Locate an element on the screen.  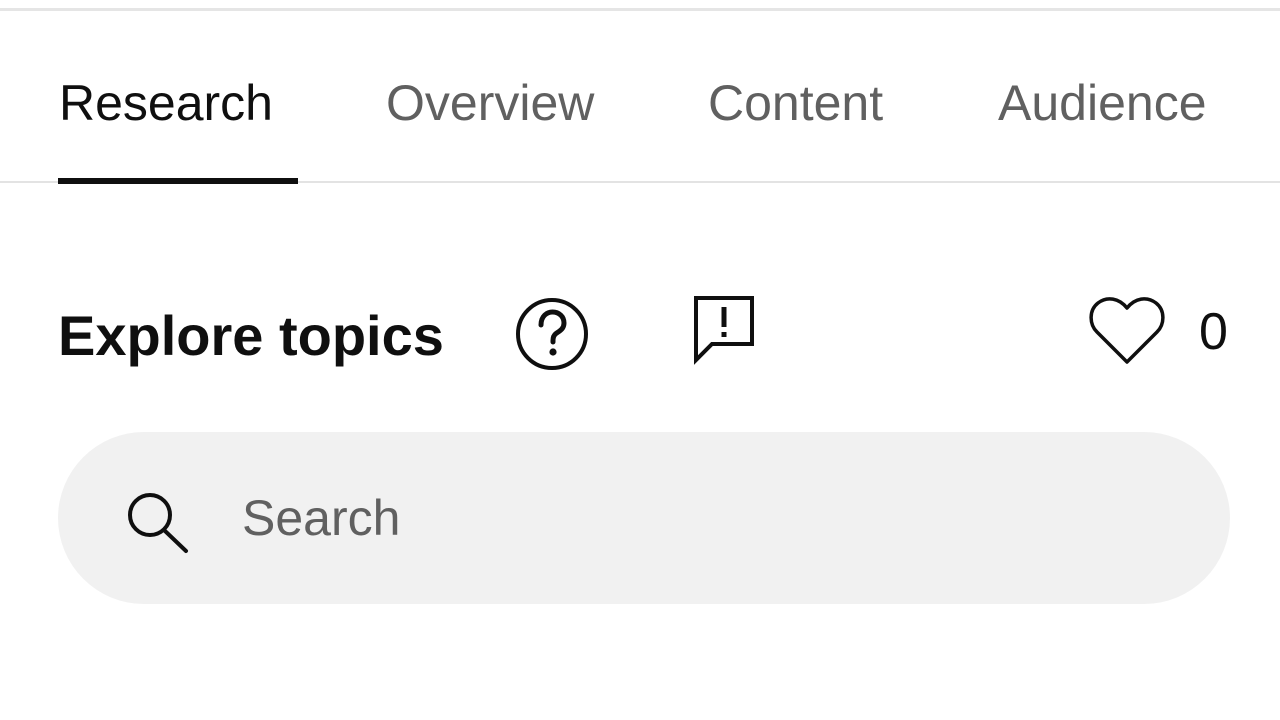
like-button: 0 is located at coordinates (1163, 332).